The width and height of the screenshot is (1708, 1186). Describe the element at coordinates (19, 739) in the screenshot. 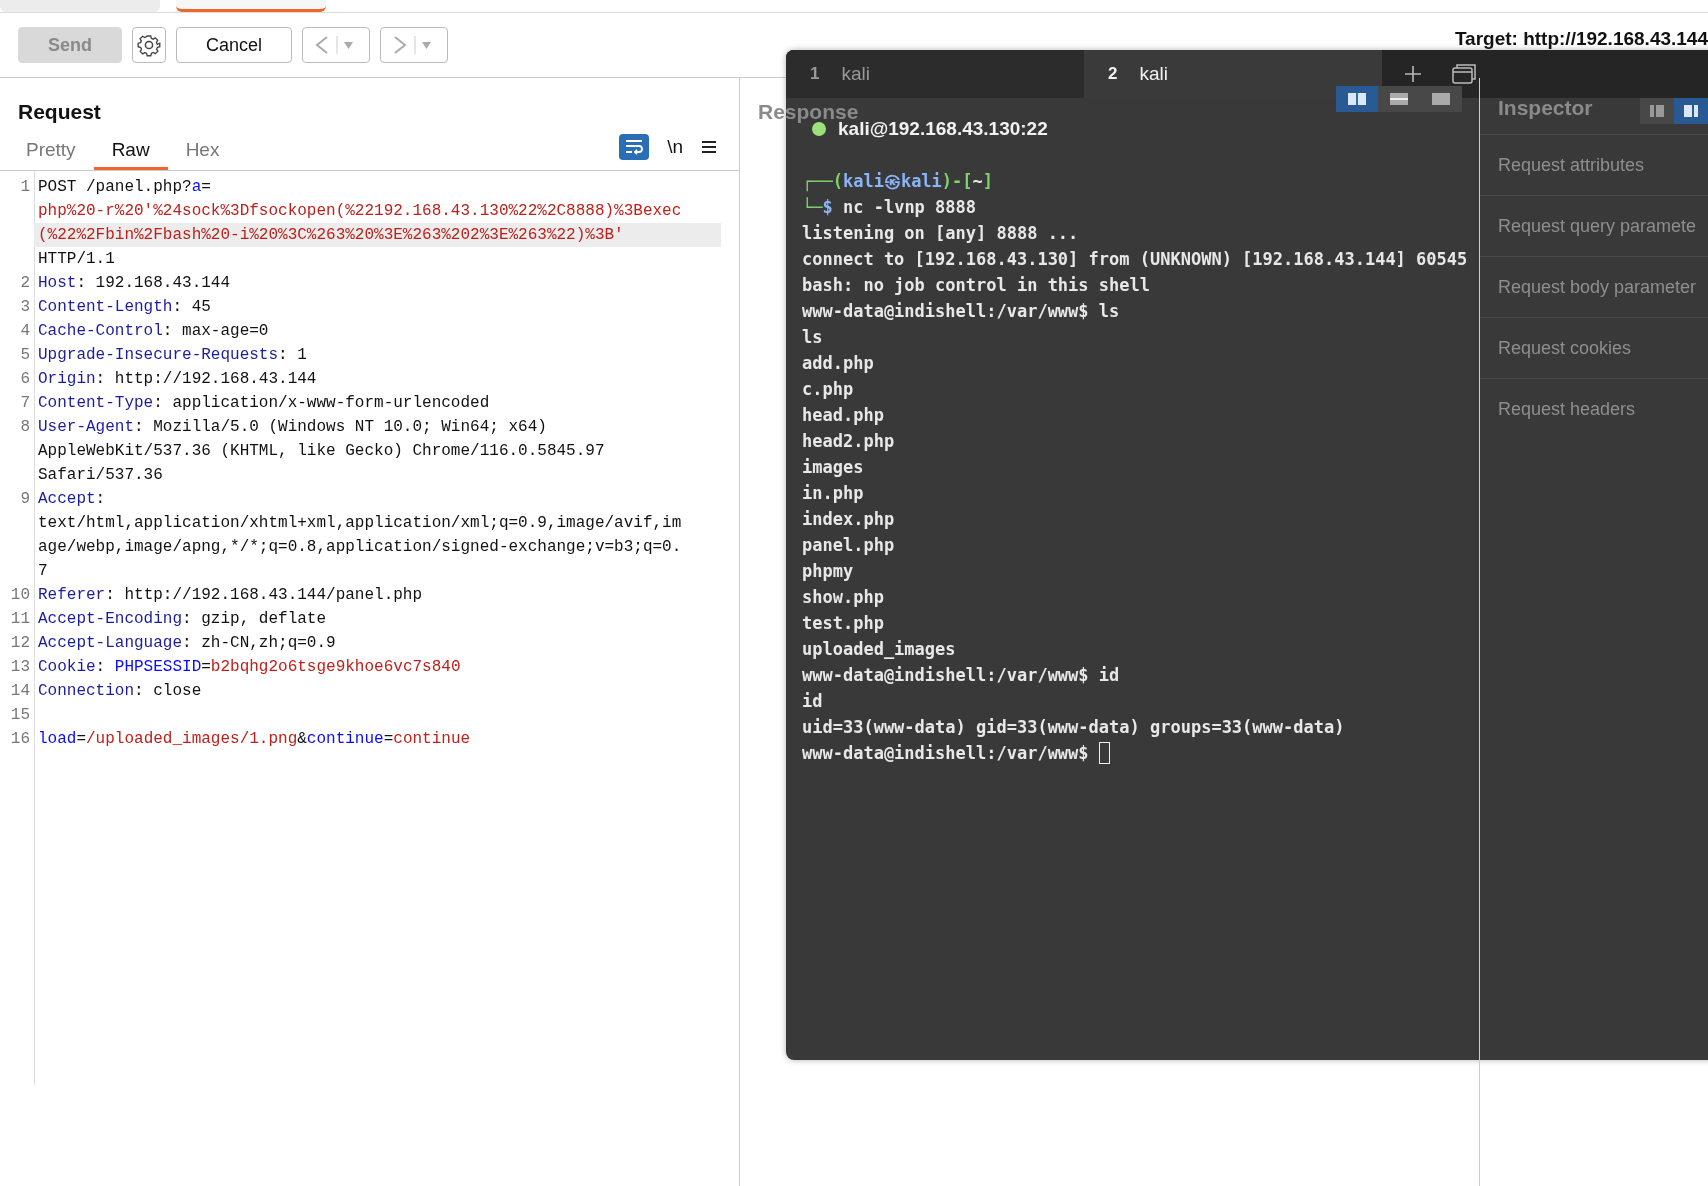

I see `line-number: 16` at that location.